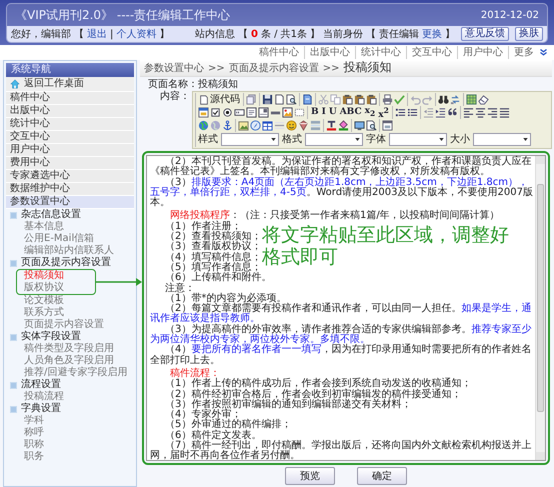 Image resolution: width=554 pixels, height=487 pixels. I want to click on text-color-icon, so click(331, 125).